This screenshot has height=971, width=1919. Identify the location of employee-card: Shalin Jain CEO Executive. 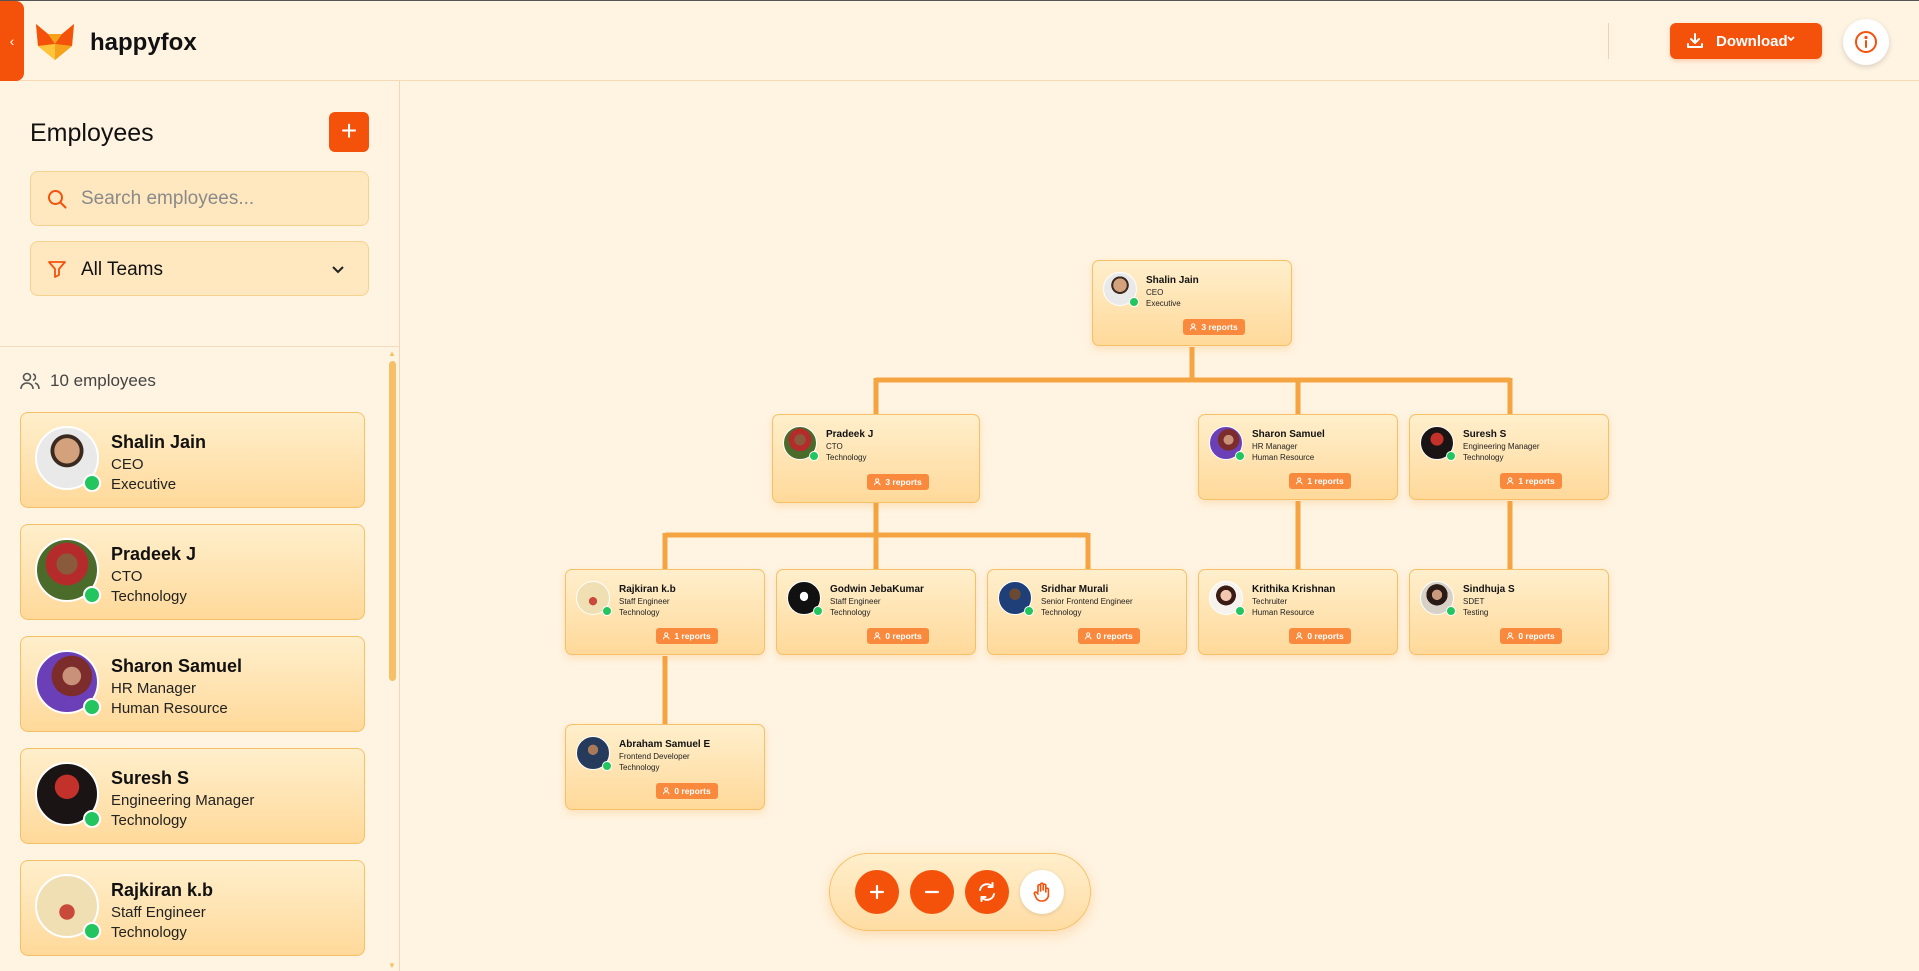
(192, 460).